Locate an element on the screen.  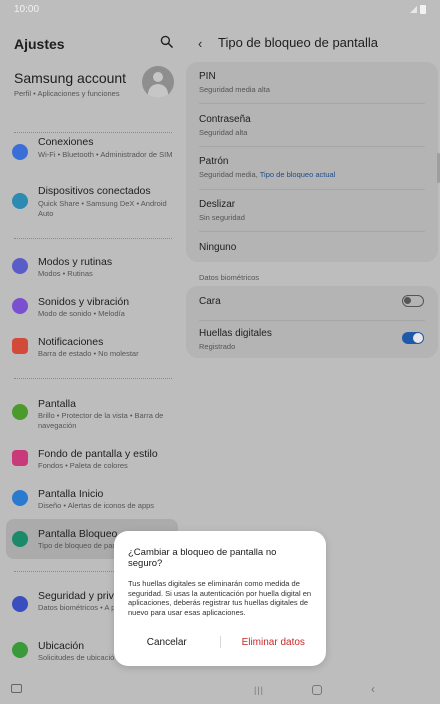
item-sub: Diseño • Alertas de iconos de apps is located at coordinates (96, 505).